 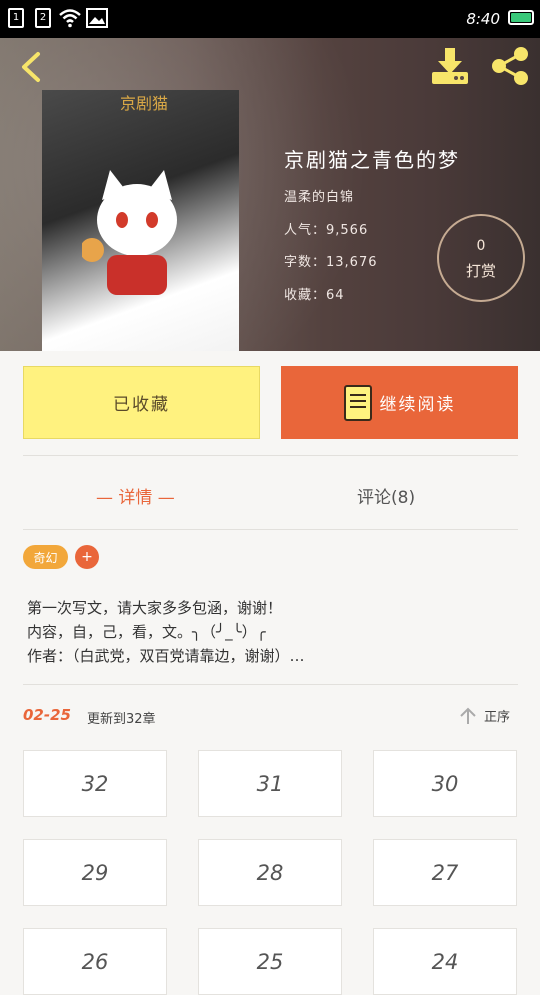 What do you see at coordinates (497, 717) in the screenshot?
I see `sort-label: 正序` at bounding box center [497, 717].